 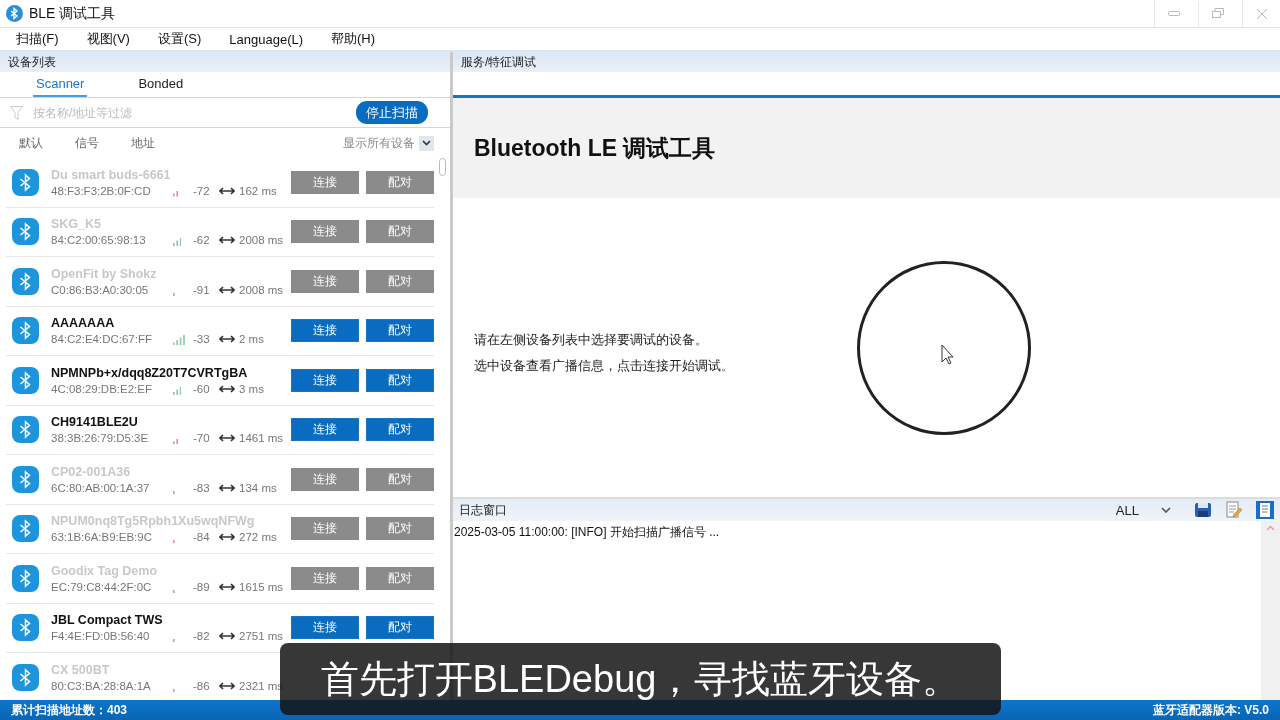 What do you see at coordinates (251, 388) in the screenshot?
I see `interval-value: 3 ms` at bounding box center [251, 388].